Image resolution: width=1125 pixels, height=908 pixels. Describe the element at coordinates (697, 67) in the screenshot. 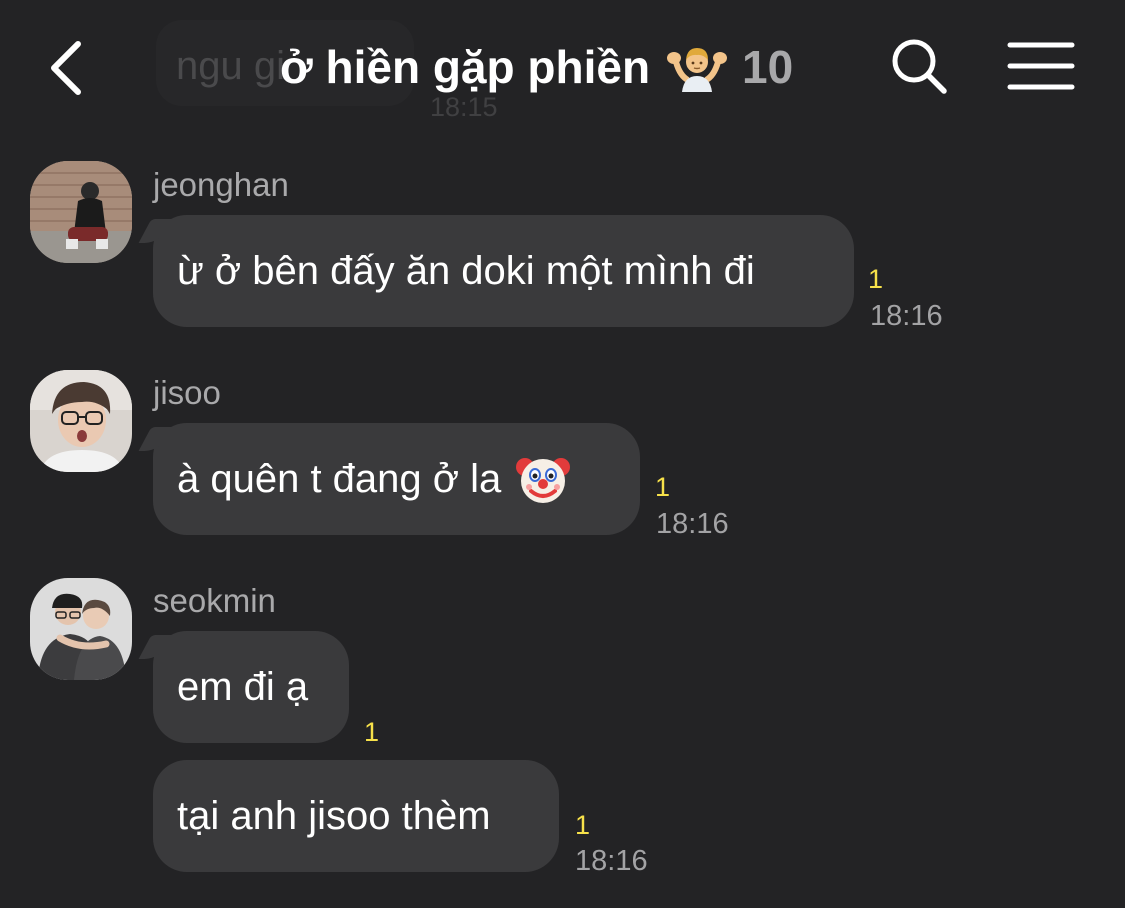

I see `person-shrugging-emoji` at that location.